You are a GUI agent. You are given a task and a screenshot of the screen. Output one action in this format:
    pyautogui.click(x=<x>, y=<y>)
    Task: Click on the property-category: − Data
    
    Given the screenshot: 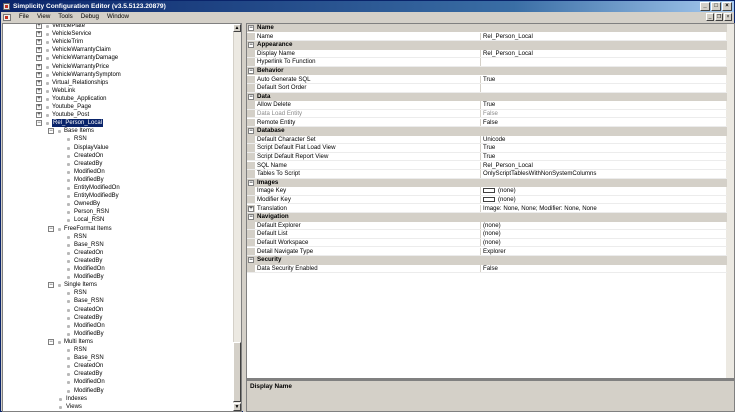 What is the action you would take?
    pyautogui.click(x=487, y=97)
    